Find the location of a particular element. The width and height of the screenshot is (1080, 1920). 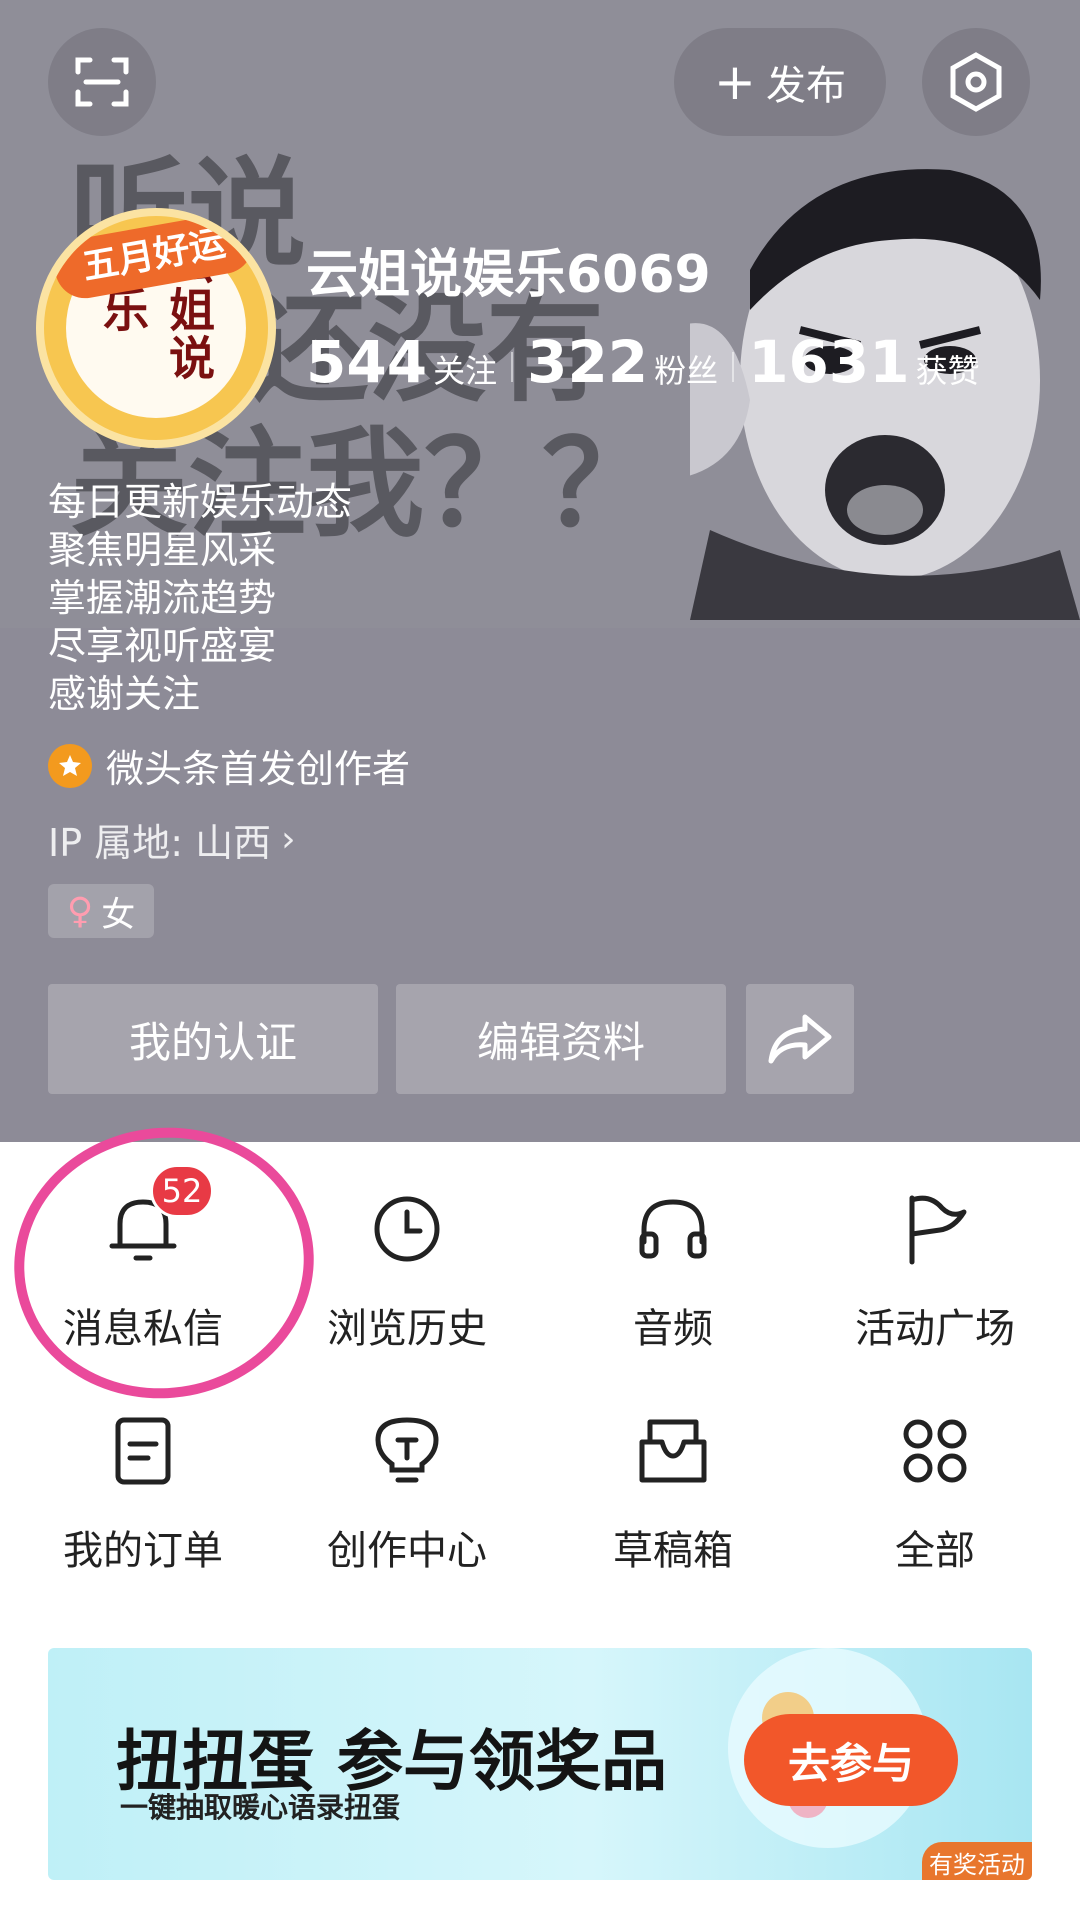

female-icon: ♀ is located at coordinates (80, 911).